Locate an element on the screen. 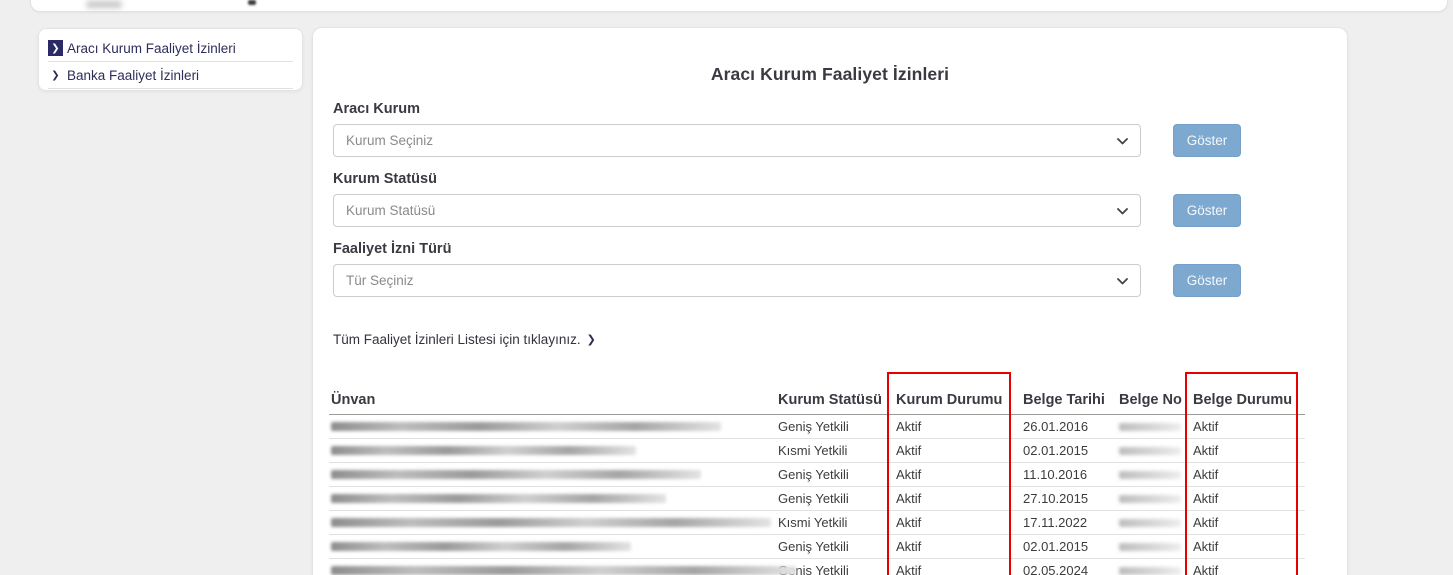 This screenshot has height=575, width=1453. faaliyet-izni-turu-select-value: Tür Seçiniz is located at coordinates (380, 280).